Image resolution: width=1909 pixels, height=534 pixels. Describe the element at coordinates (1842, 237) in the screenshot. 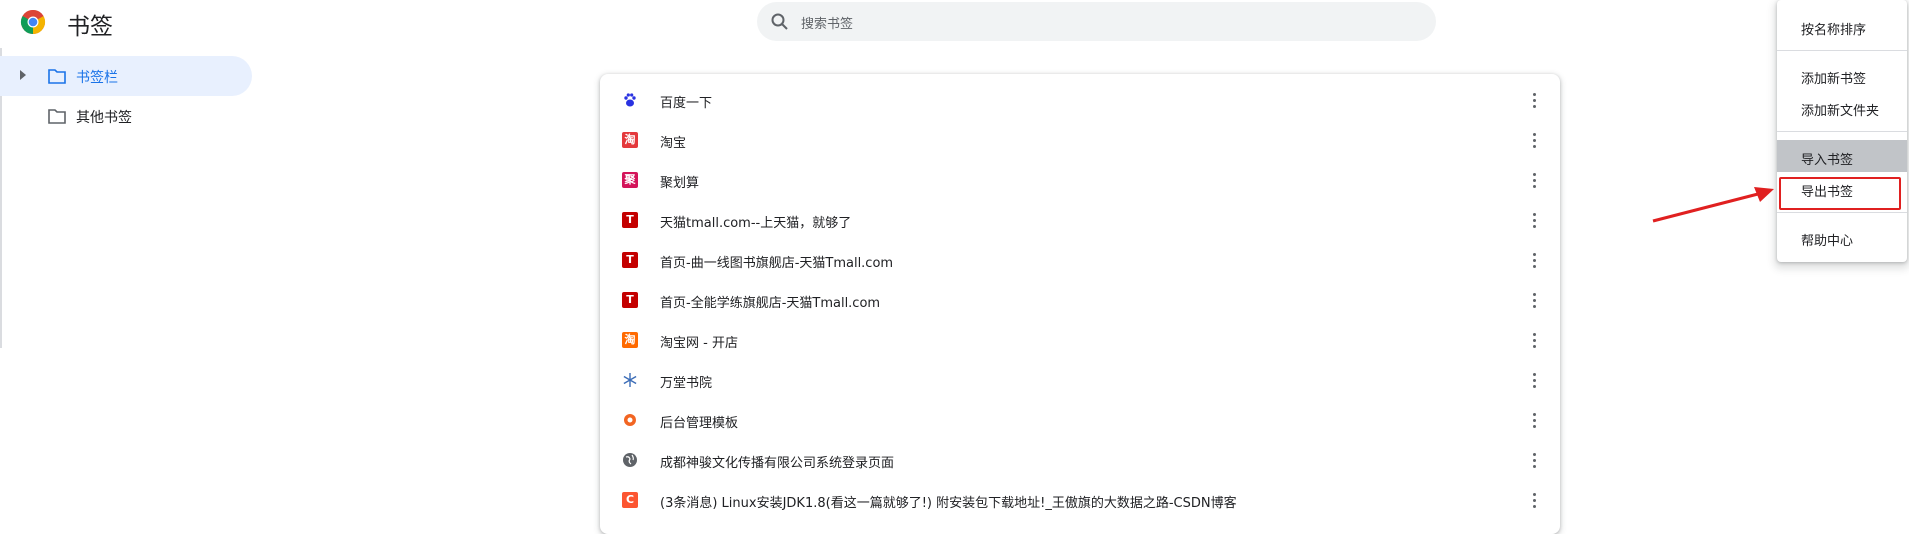

I see `menu-help-center: 帮助中心` at that location.